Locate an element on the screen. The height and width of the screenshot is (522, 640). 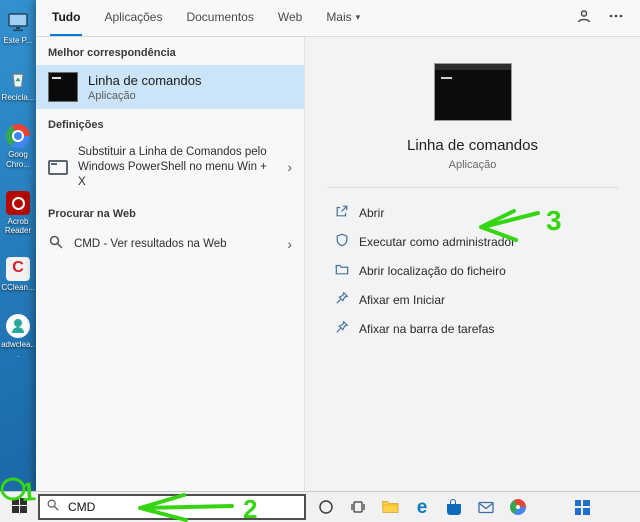
settings-header: Definições is located at coordinates (76, 125).